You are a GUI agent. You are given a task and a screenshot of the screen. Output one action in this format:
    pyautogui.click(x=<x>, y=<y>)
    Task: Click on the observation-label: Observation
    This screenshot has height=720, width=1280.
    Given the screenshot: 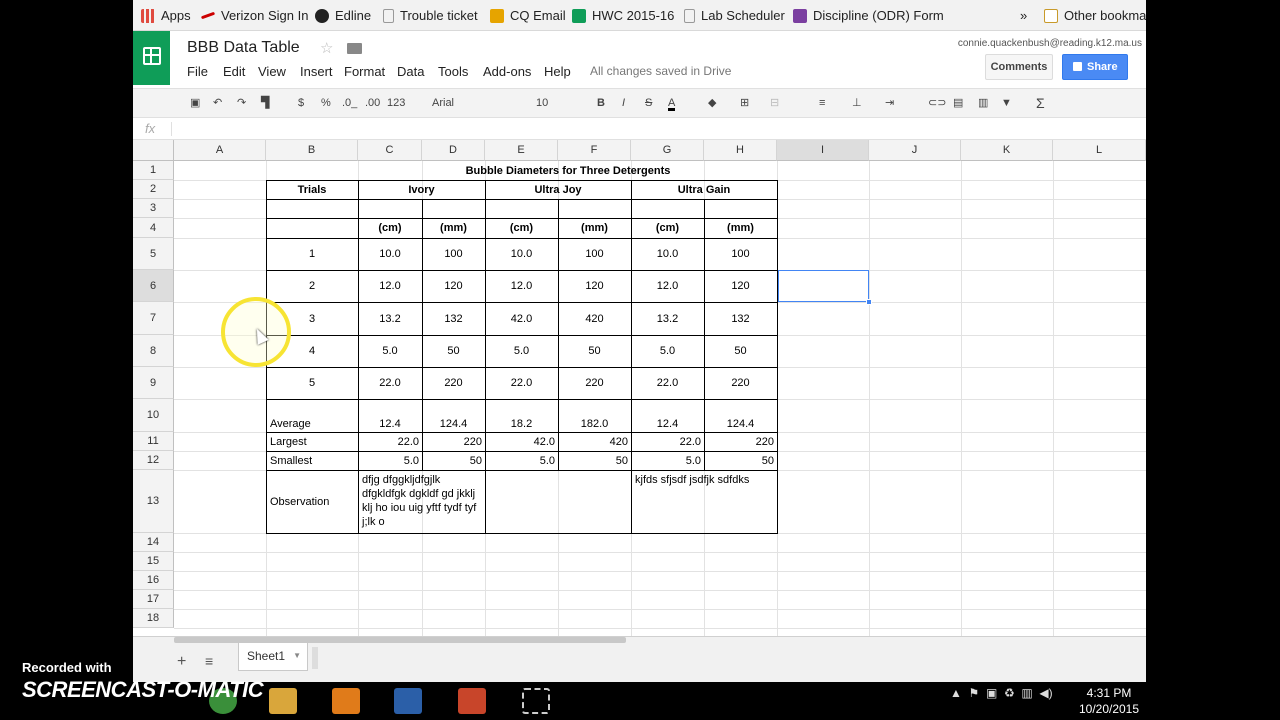 What is the action you would take?
    pyautogui.click(x=312, y=501)
    